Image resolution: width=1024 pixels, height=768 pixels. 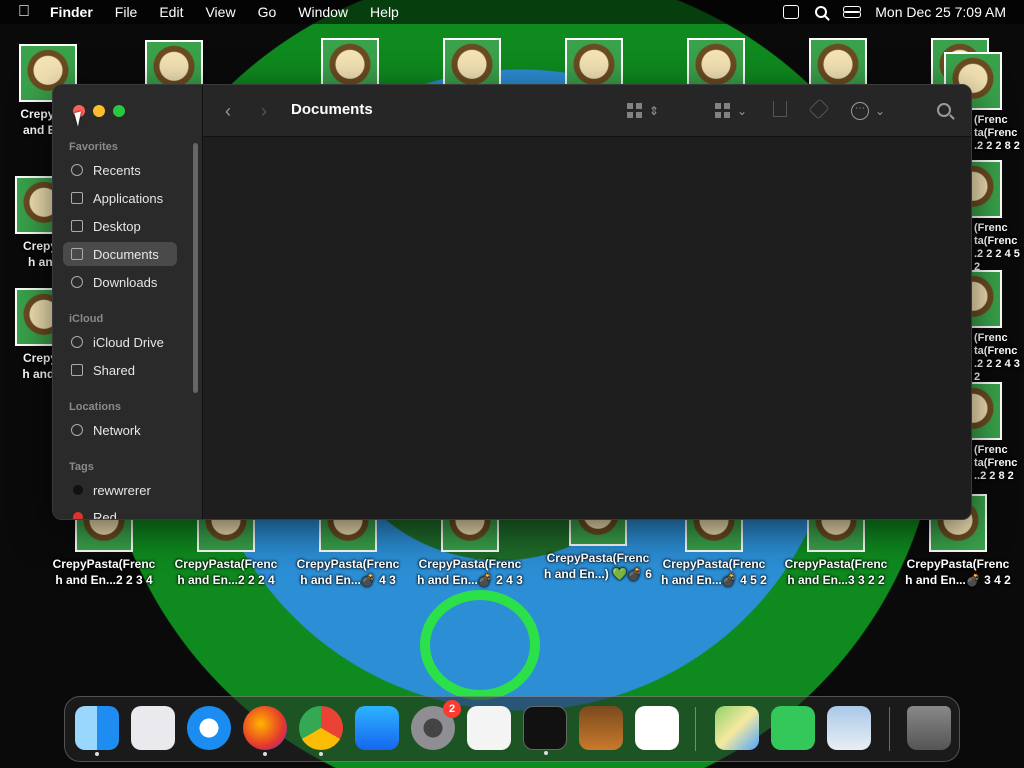 What do you see at coordinates (821, 12) in the screenshot?
I see `spotlight-search-icon` at bounding box center [821, 12].